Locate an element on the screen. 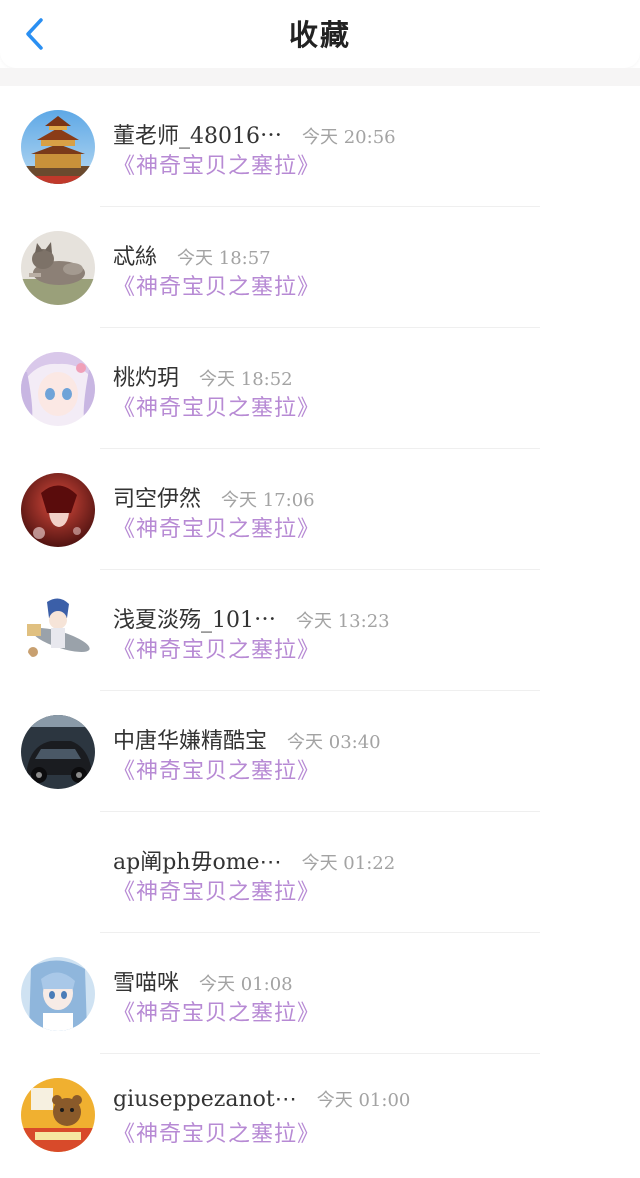 The width and height of the screenshot is (640, 1178). list-item: 董老师_48016⋯ 今天 20:56 《神奇宝贝之塞拉》 is located at coordinates (320, 146).